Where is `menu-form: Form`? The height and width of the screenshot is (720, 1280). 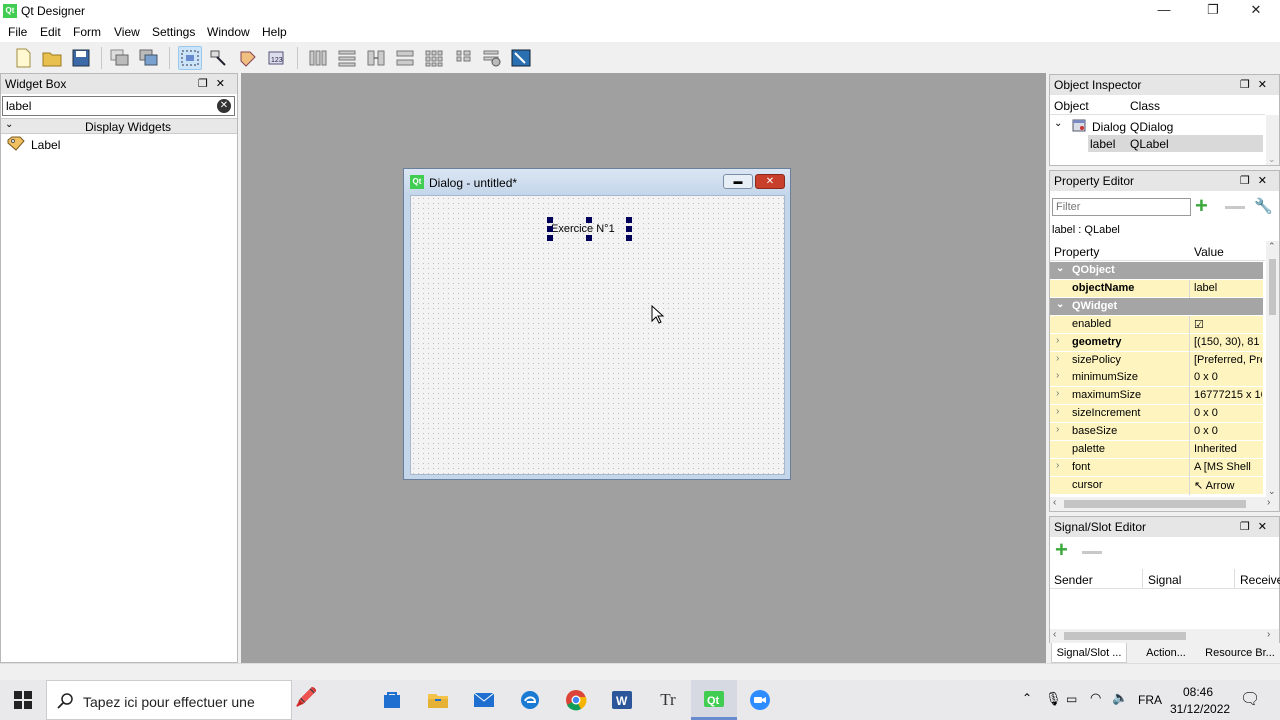
menu-form: Form is located at coordinates (87, 32).